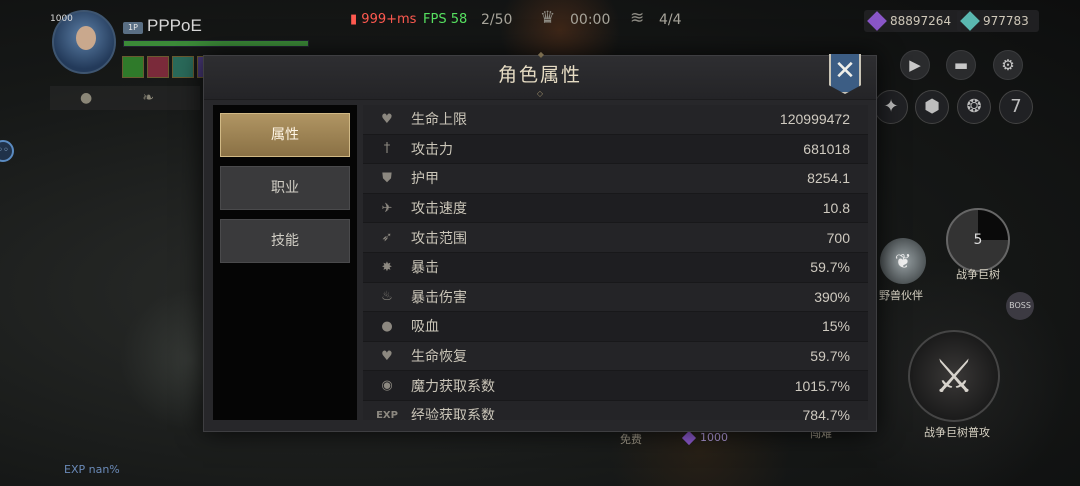  What do you see at coordinates (125, 98) in the screenshot?
I see `quick-bar: ● ❧` at bounding box center [125, 98].